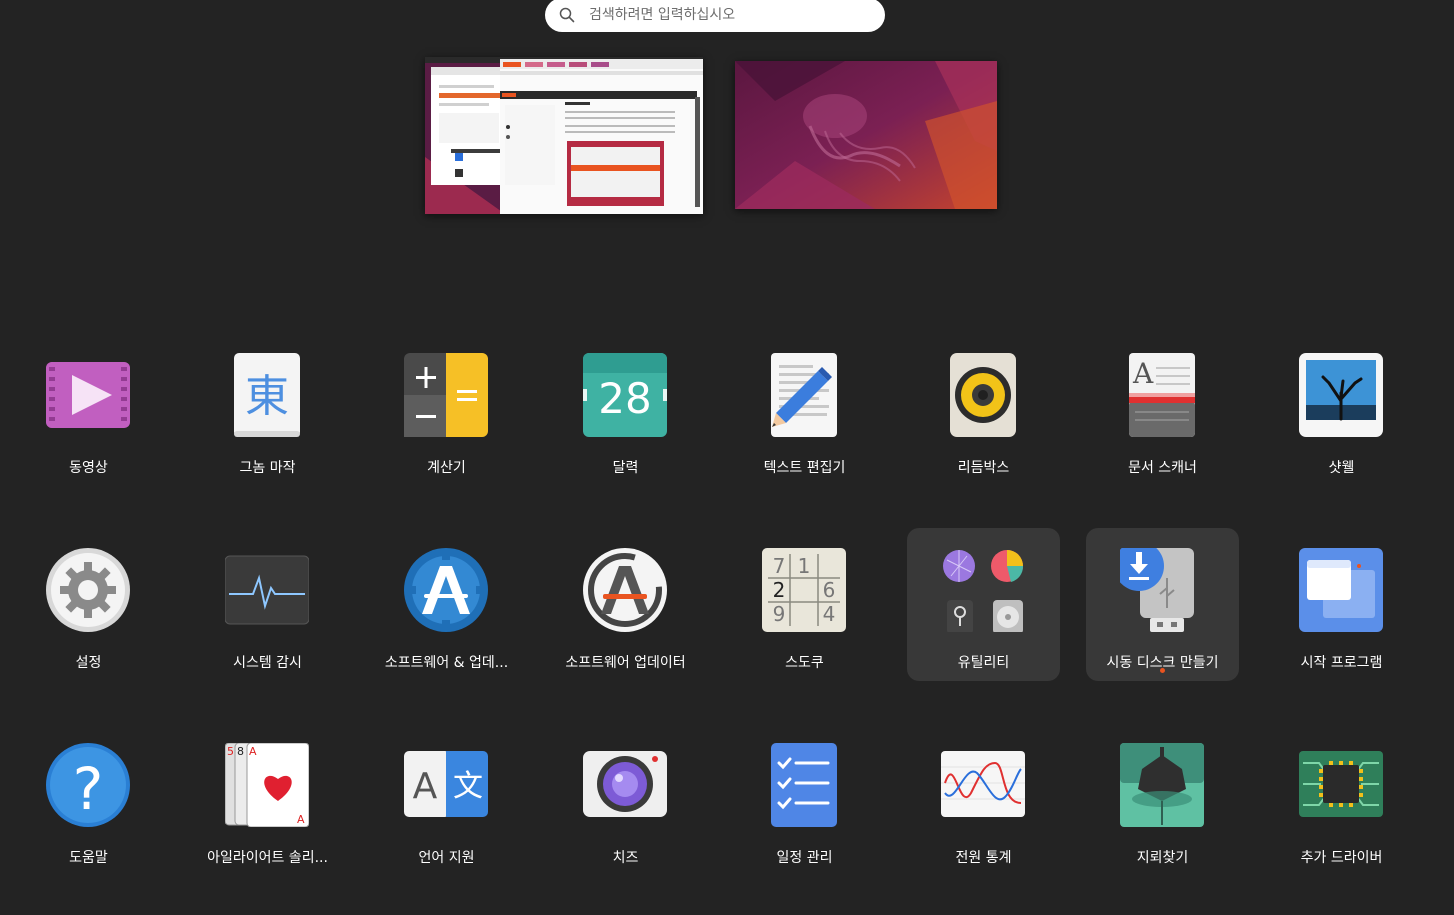  I want to click on app-shotwell: 샷웰, so click(1341, 409).